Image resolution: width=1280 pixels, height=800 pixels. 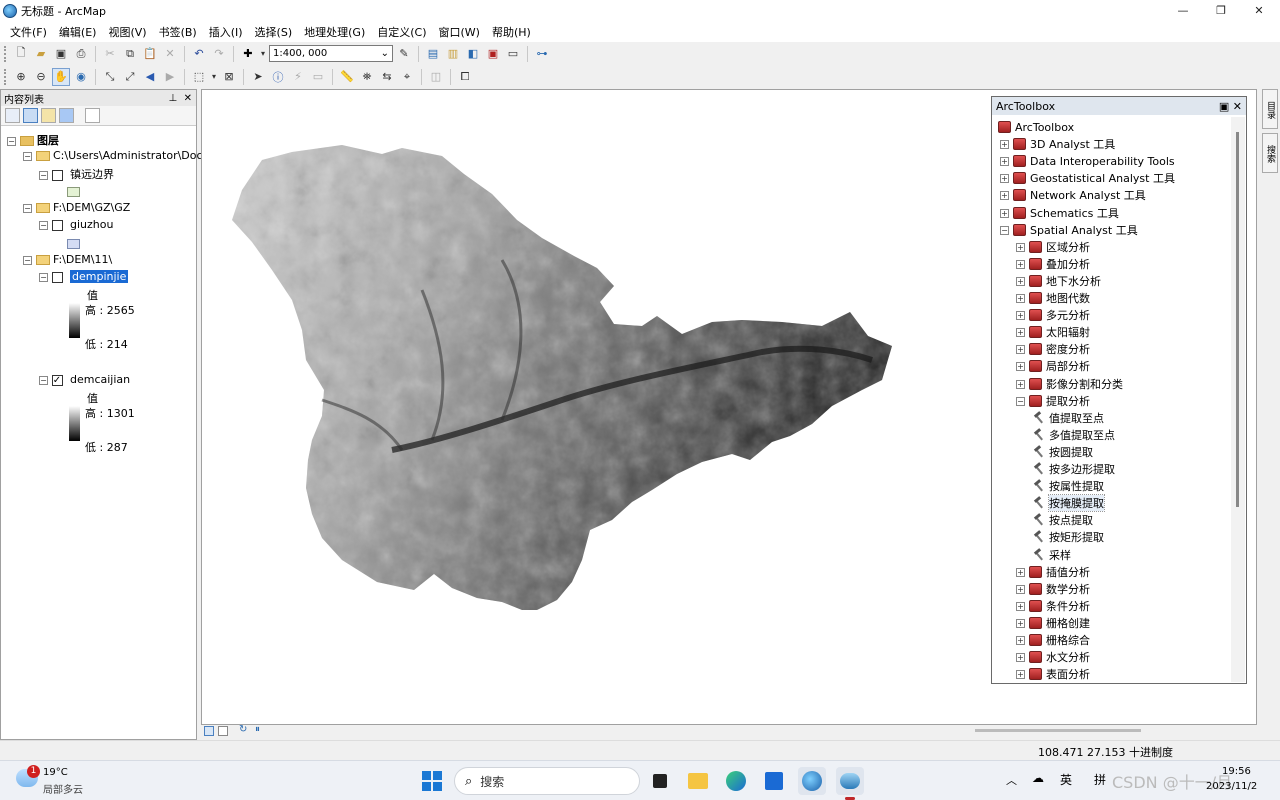 I want to click on tool-item: 按圆提取, so click(x=1062, y=452).